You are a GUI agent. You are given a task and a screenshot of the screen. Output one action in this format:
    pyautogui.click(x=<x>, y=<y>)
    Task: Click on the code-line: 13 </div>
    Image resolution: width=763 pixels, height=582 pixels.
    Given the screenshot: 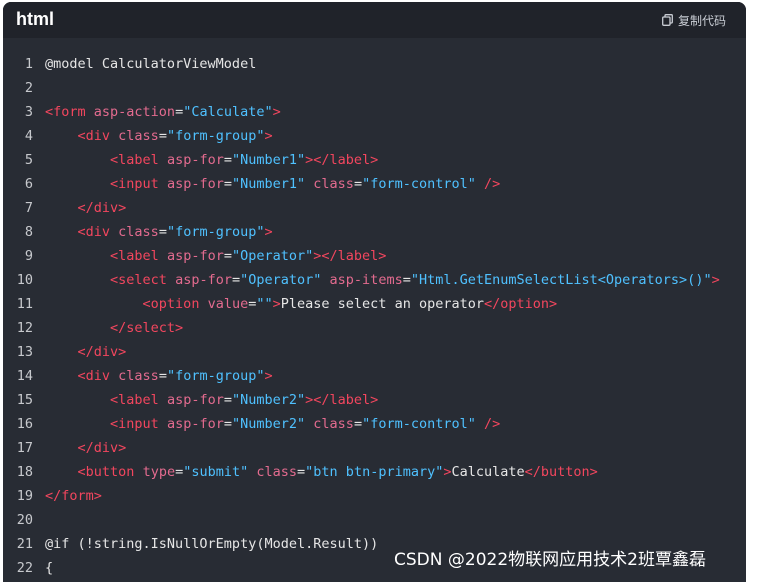 What is the action you would take?
    pyautogui.click(x=374, y=352)
    